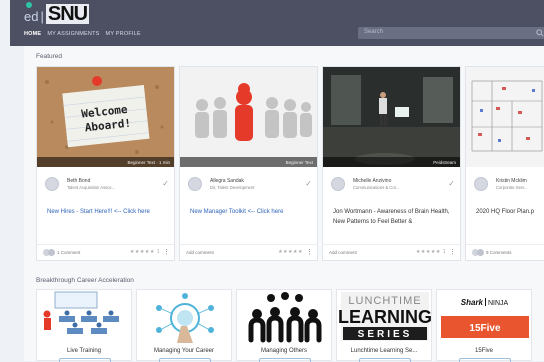 The width and height of the screenshot is (544, 362). Describe the element at coordinates (227, 181) in the screenshot. I see `author-name: Allegra Sandak` at that location.